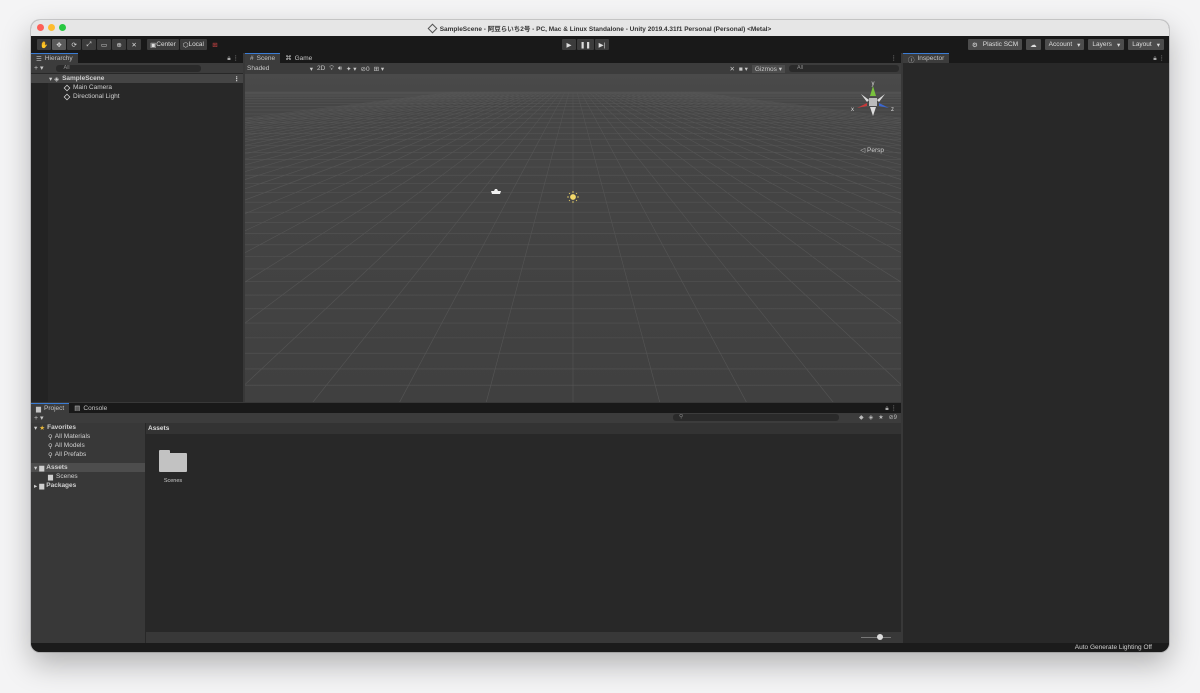 The width and height of the screenshot is (1200, 693). I want to click on tab-hierarchy: ☰ Hierarchy, so click(54, 58).